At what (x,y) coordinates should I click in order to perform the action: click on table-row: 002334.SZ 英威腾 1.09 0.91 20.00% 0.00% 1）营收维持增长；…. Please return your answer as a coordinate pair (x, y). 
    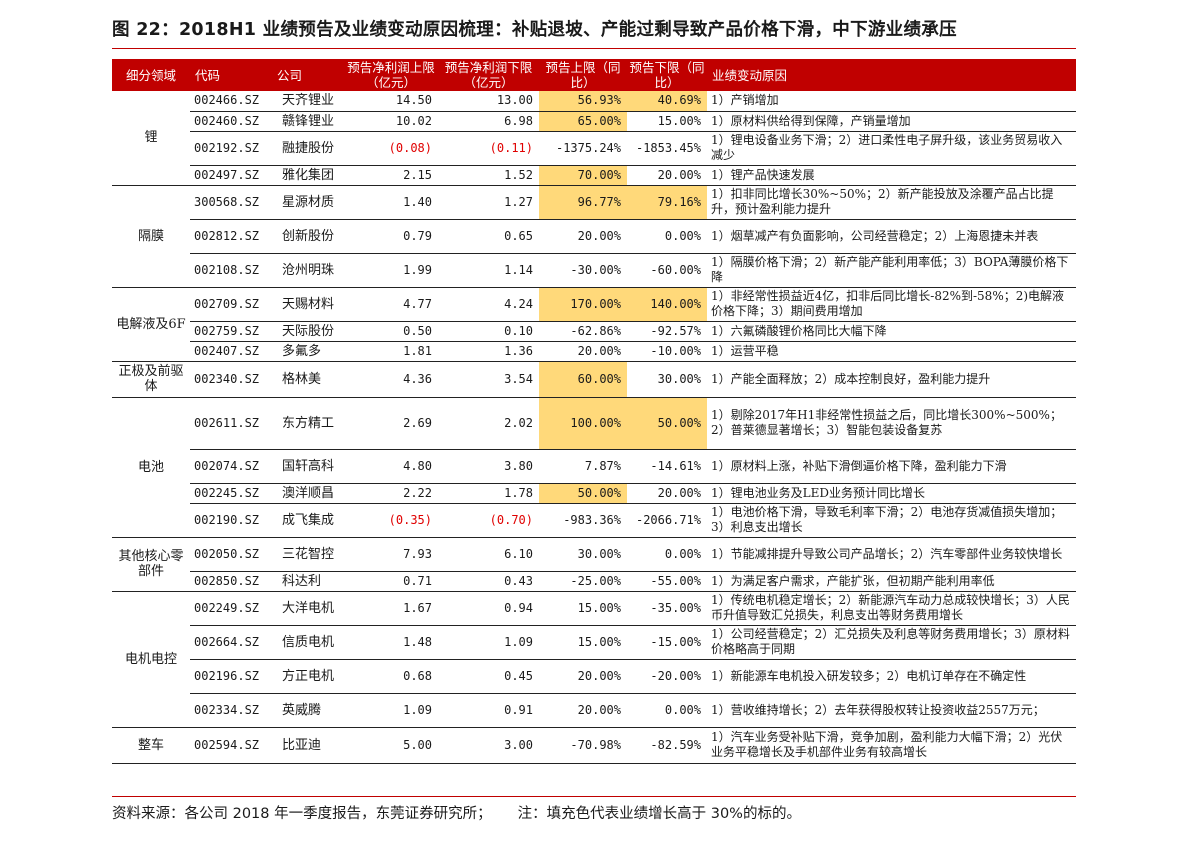
    Looking at the image, I should click on (594, 710).